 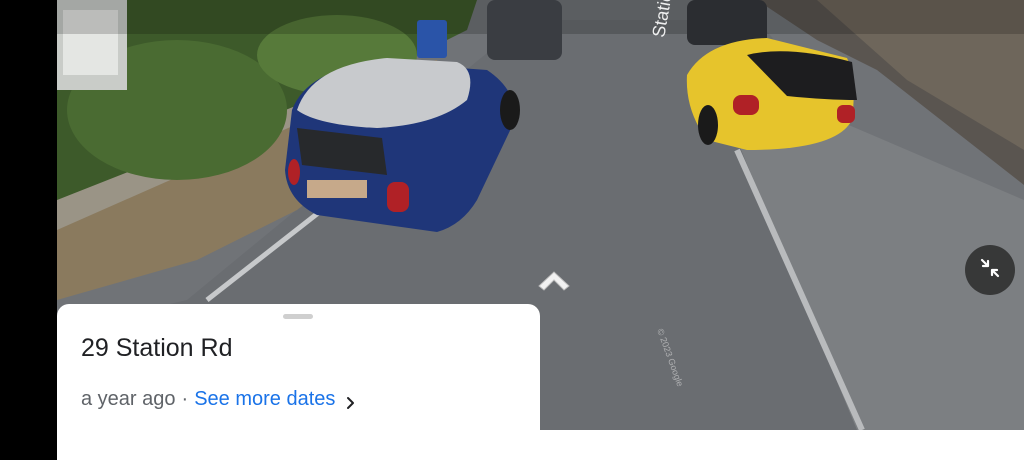 I want to click on bottom-white-bar, so click(x=540, y=445).